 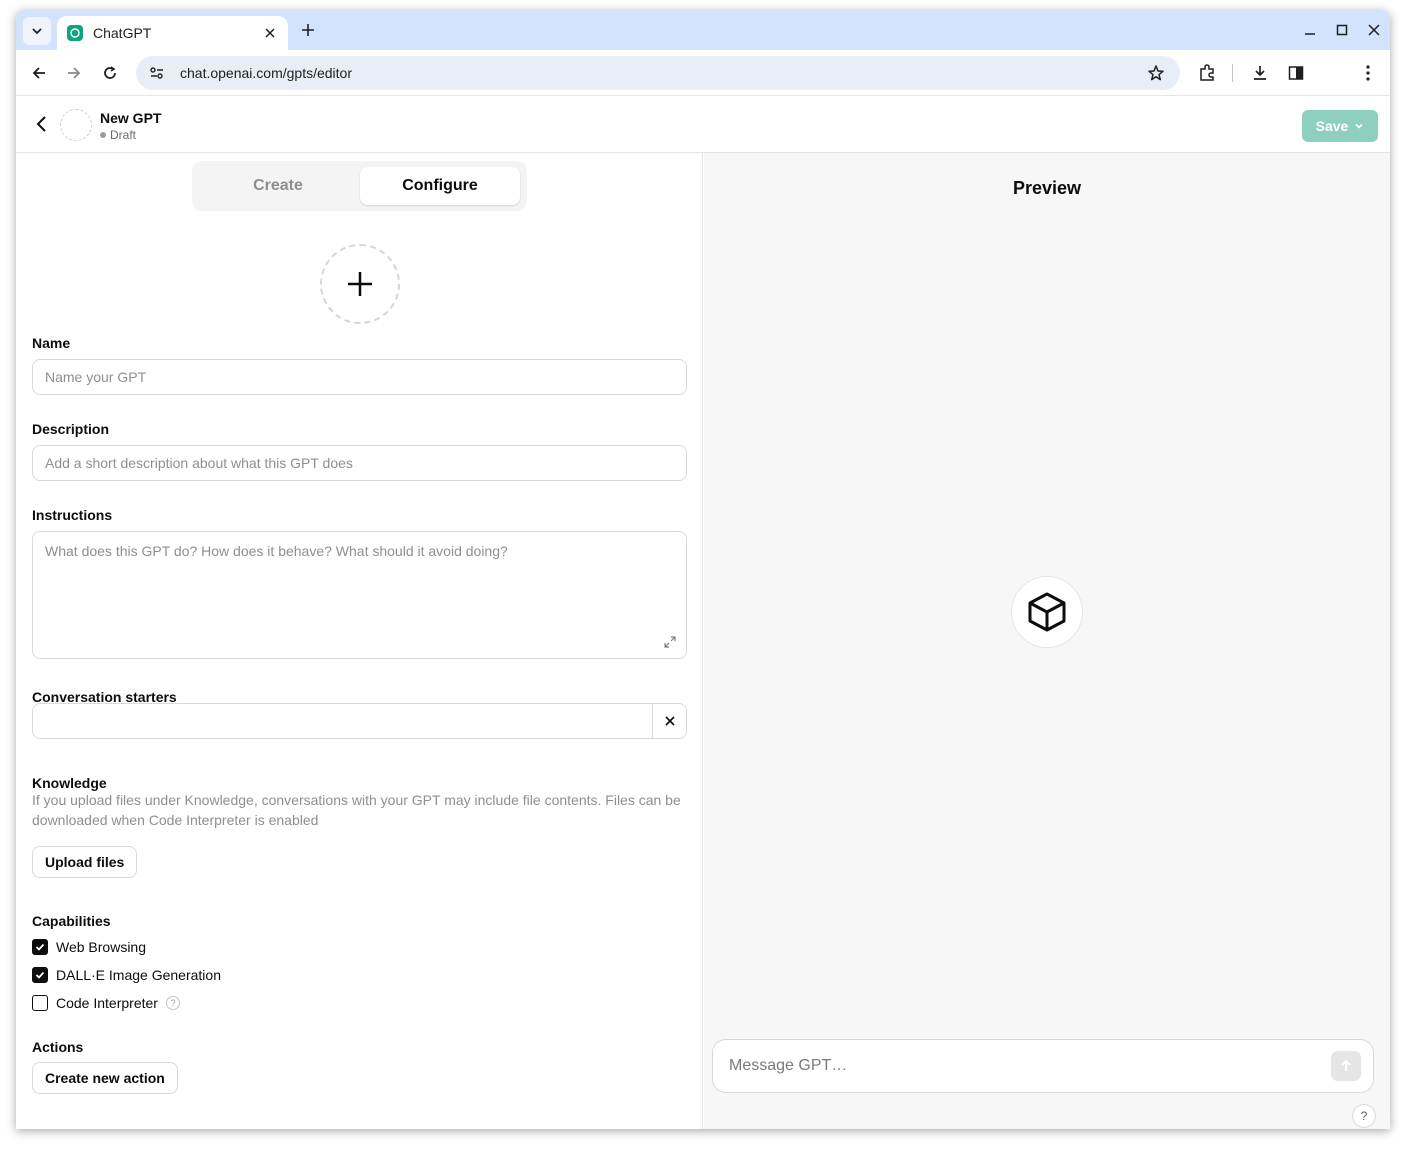 I want to click on back-arrow-icon, so click(x=39, y=73).